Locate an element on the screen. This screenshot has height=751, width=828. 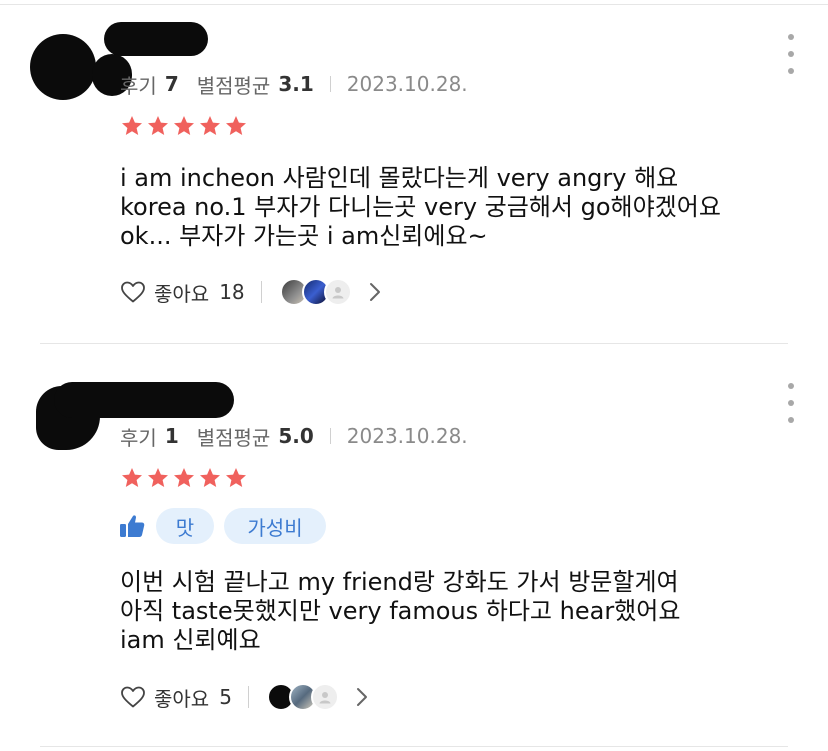
like-bar: 좋아요 5 is located at coordinates (244, 697).